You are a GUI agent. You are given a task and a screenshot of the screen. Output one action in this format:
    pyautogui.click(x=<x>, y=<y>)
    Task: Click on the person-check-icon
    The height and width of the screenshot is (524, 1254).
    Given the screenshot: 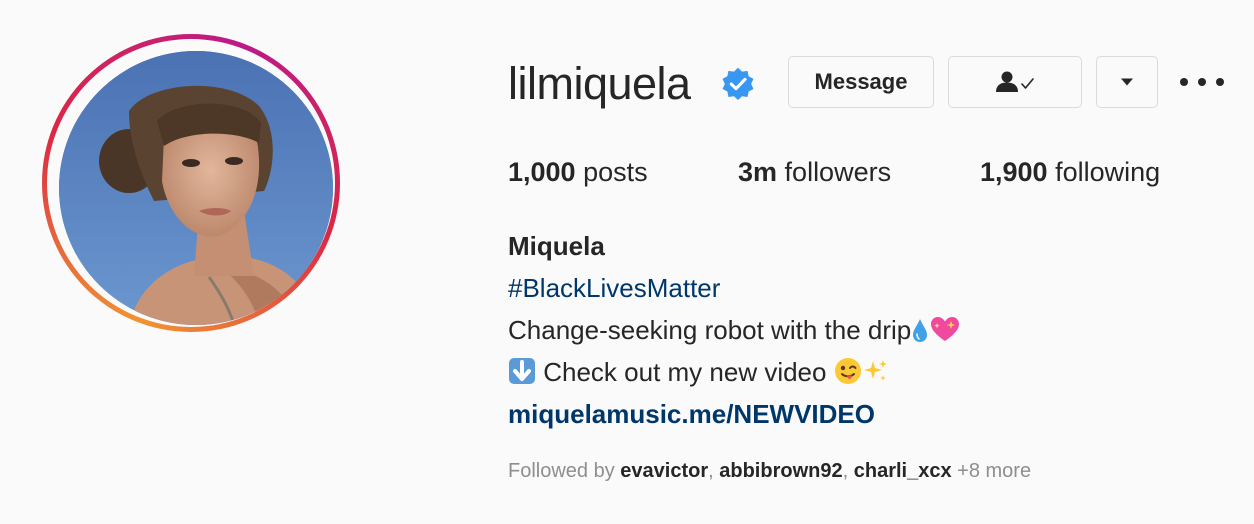 What is the action you would take?
    pyautogui.click(x=1015, y=81)
    